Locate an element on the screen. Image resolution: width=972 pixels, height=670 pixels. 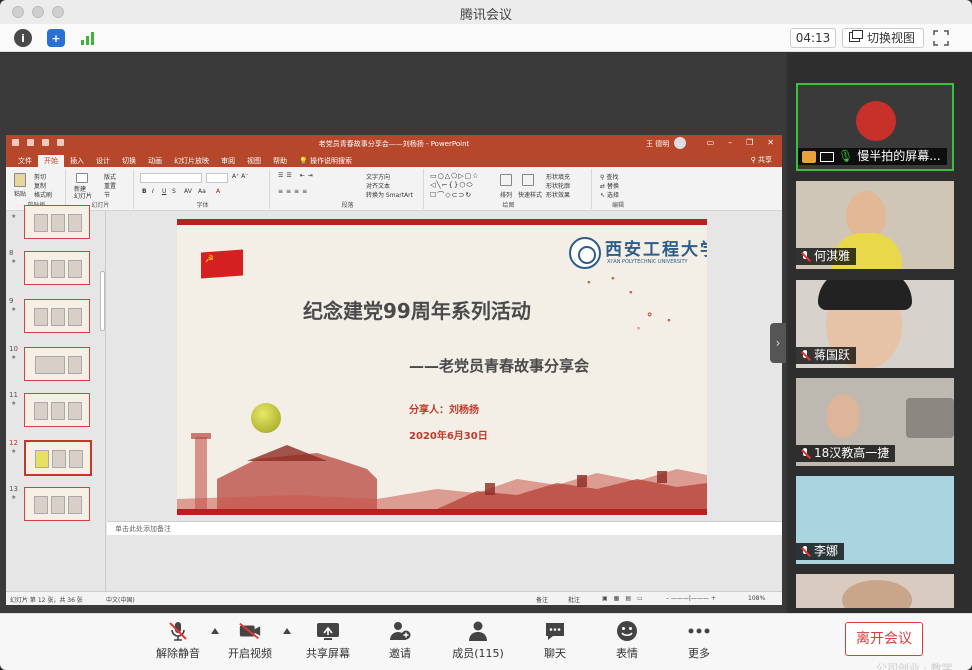
spacing-button: AV is located at coordinates (188, 191).